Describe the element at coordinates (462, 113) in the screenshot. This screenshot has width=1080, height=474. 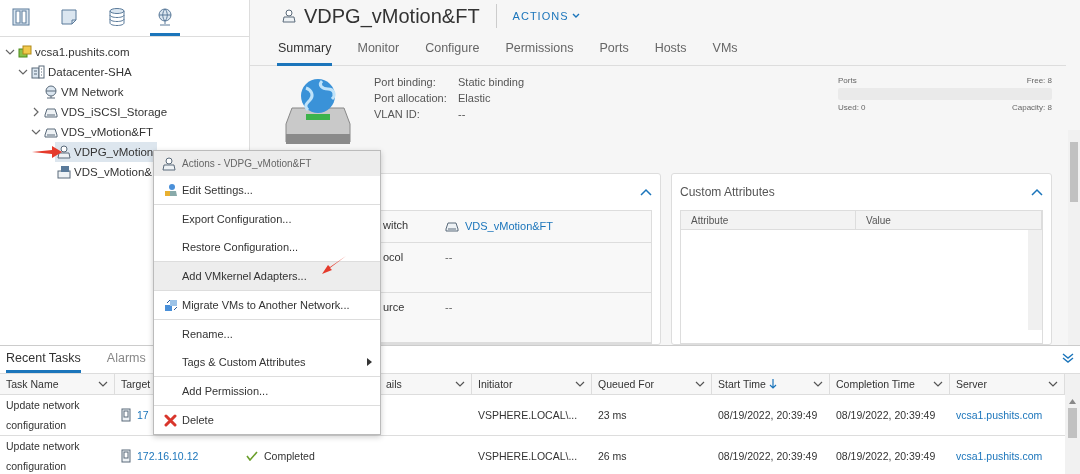
I see `property-value: --` at that location.